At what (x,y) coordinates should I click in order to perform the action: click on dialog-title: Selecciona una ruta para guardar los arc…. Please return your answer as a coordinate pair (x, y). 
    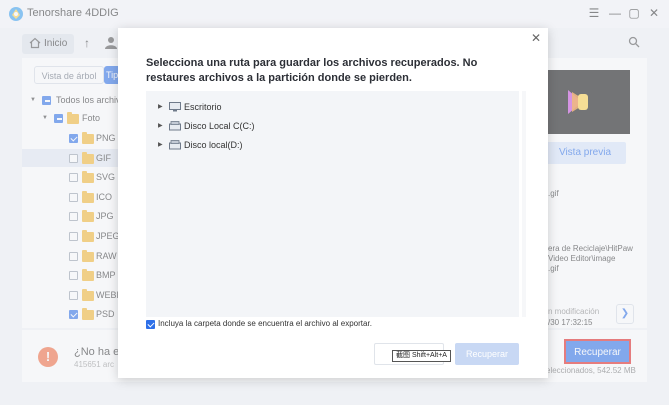
    Looking at the image, I should click on (312, 70).